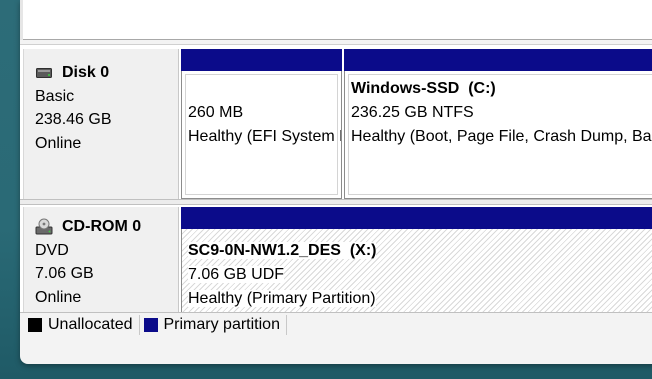 The height and width of the screenshot is (379, 652). Describe the element at coordinates (420, 299) in the screenshot. I see `partition-status-row: Healthy (Primary Partition)` at that location.